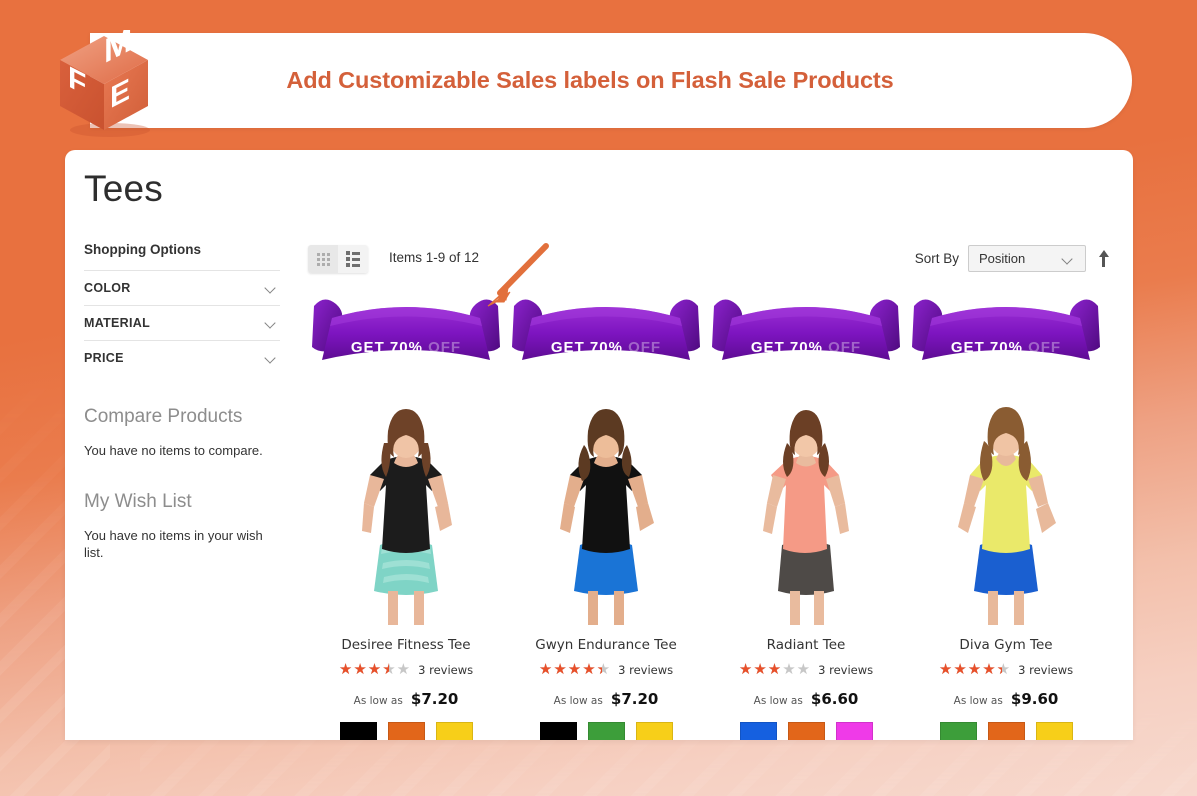  Describe the element at coordinates (107, 80) in the screenshot. I see `fme-logo: F M E` at that location.